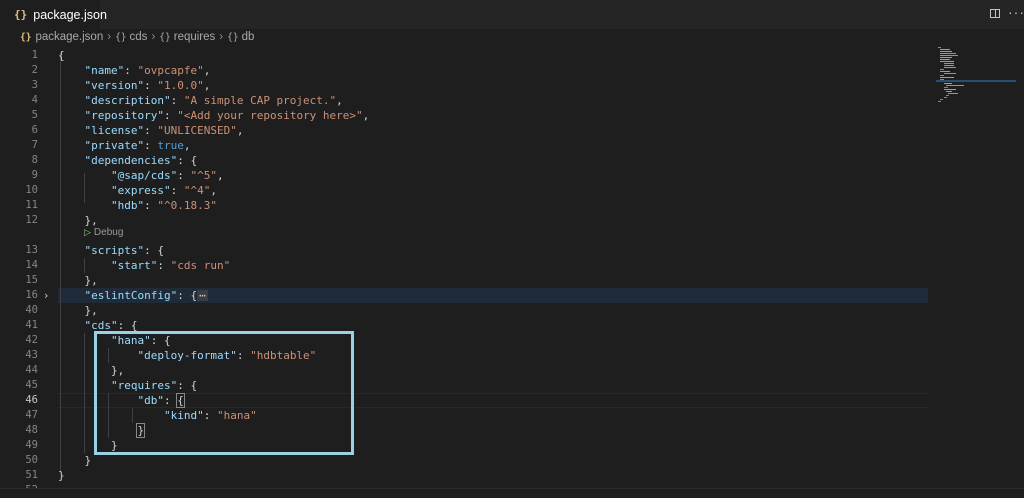  I want to click on json-string: "ovpcapfe", so click(170, 70).